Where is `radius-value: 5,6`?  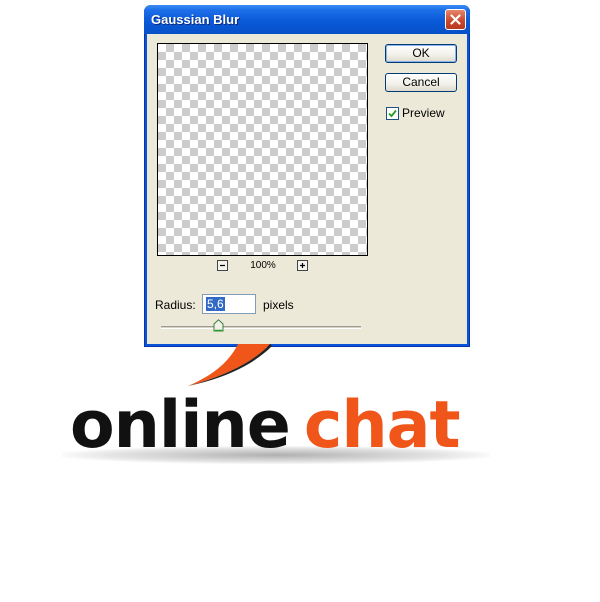
radius-value: 5,6 is located at coordinates (215, 304).